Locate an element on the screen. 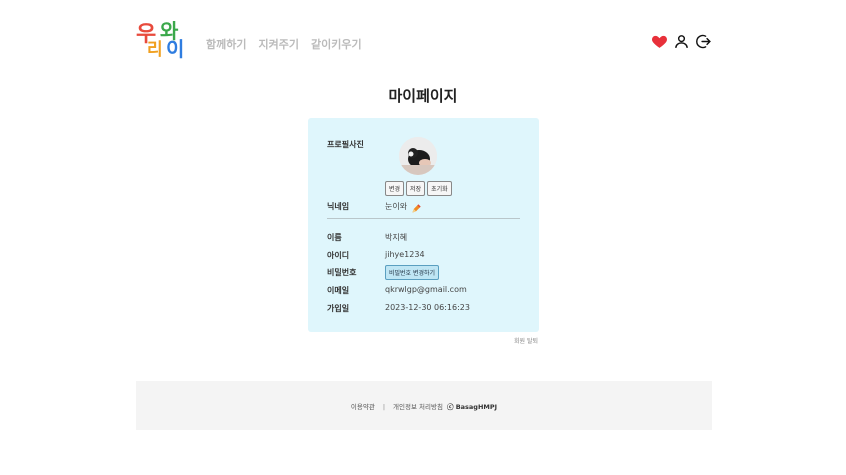 This screenshot has height=475, width=846. page-title: 마이페이지 is located at coordinates (423, 96).